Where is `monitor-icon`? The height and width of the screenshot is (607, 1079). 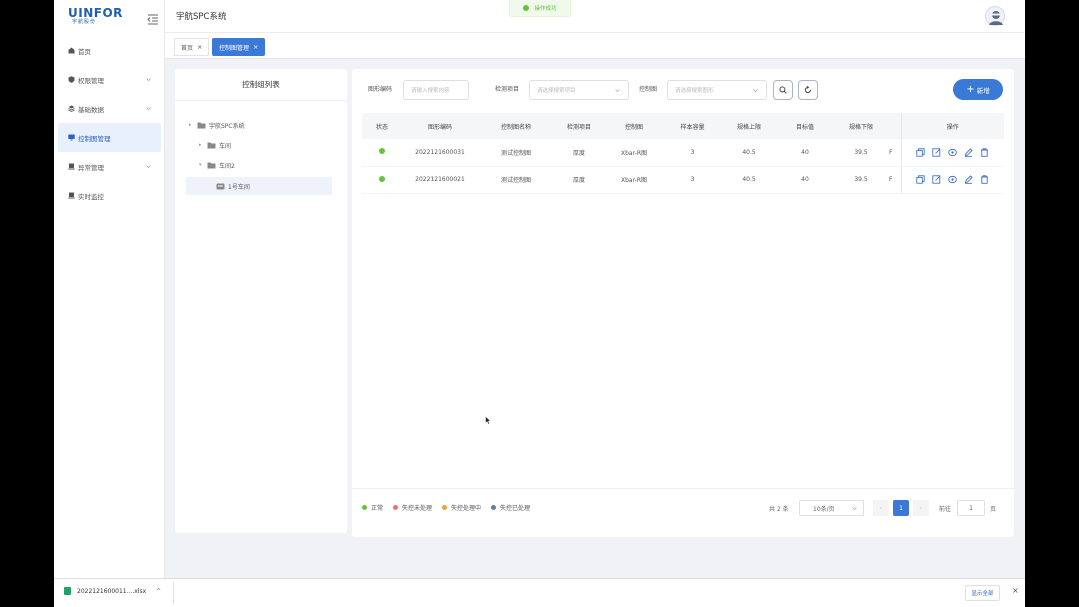
monitor-icon is located at coordinates (71, 137).